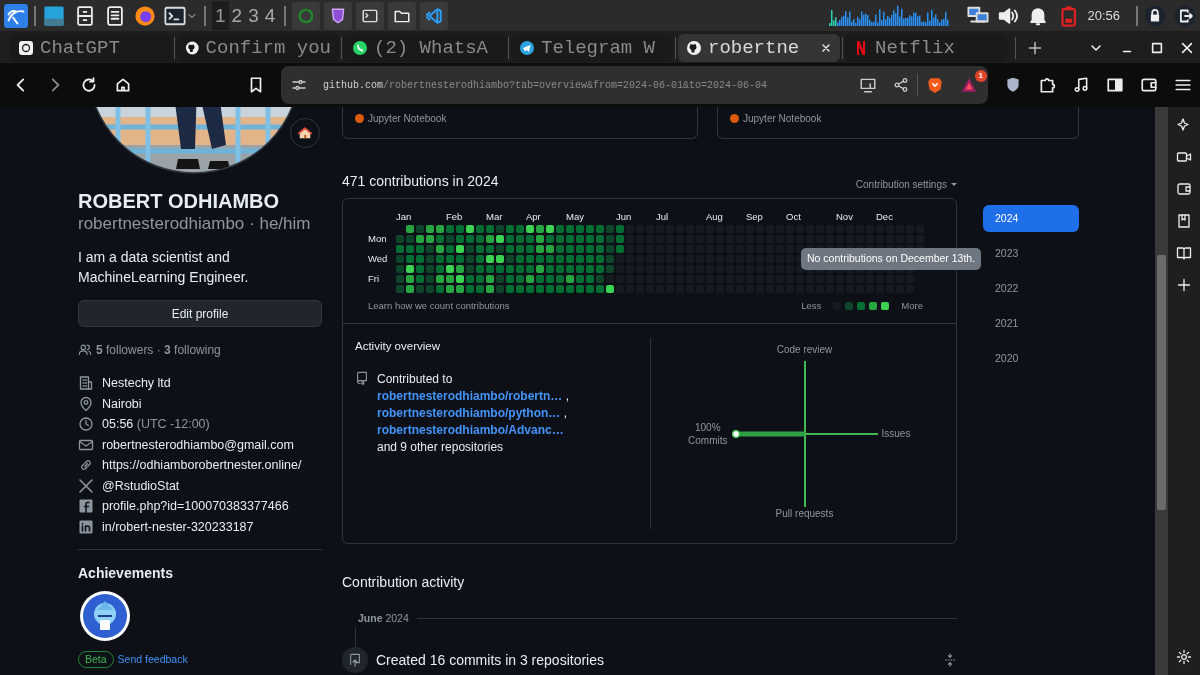 The width and height of the screenshot is (1200, 675). What do you see at coordinates (980, 76) in the screenshot?
I see `notification-badge: 1` at bounding box center [980, 76].